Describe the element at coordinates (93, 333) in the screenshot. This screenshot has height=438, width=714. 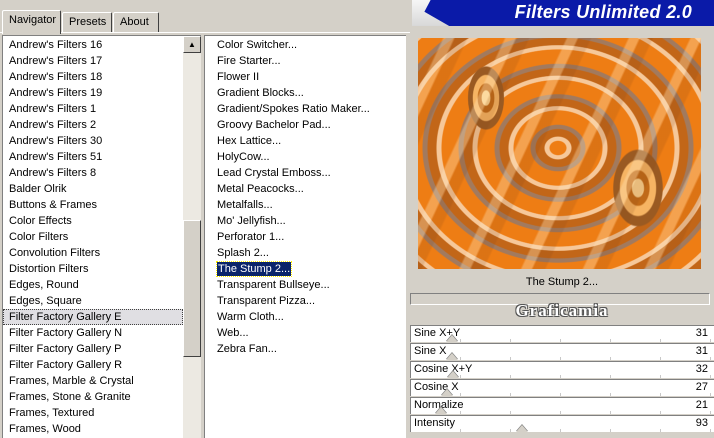
I see `category-item: Filter Factory Gallery N` at that location.